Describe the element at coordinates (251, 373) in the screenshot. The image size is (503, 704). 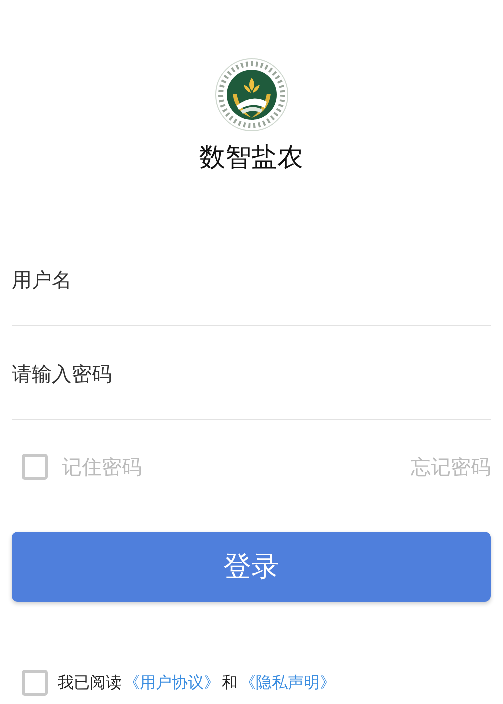
I see `input-field: 请输入密码` at that location.